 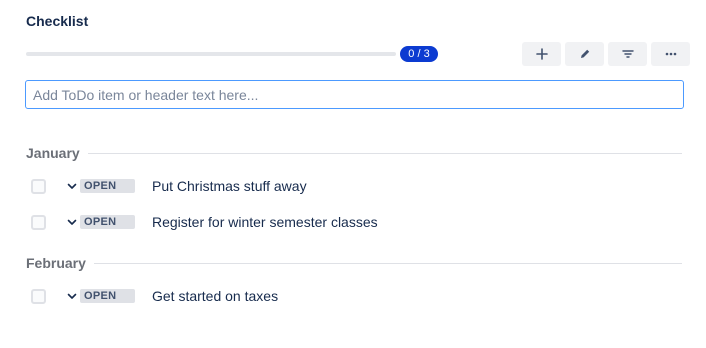 I want to click on add-todo-input, so click(x=354, y=94).